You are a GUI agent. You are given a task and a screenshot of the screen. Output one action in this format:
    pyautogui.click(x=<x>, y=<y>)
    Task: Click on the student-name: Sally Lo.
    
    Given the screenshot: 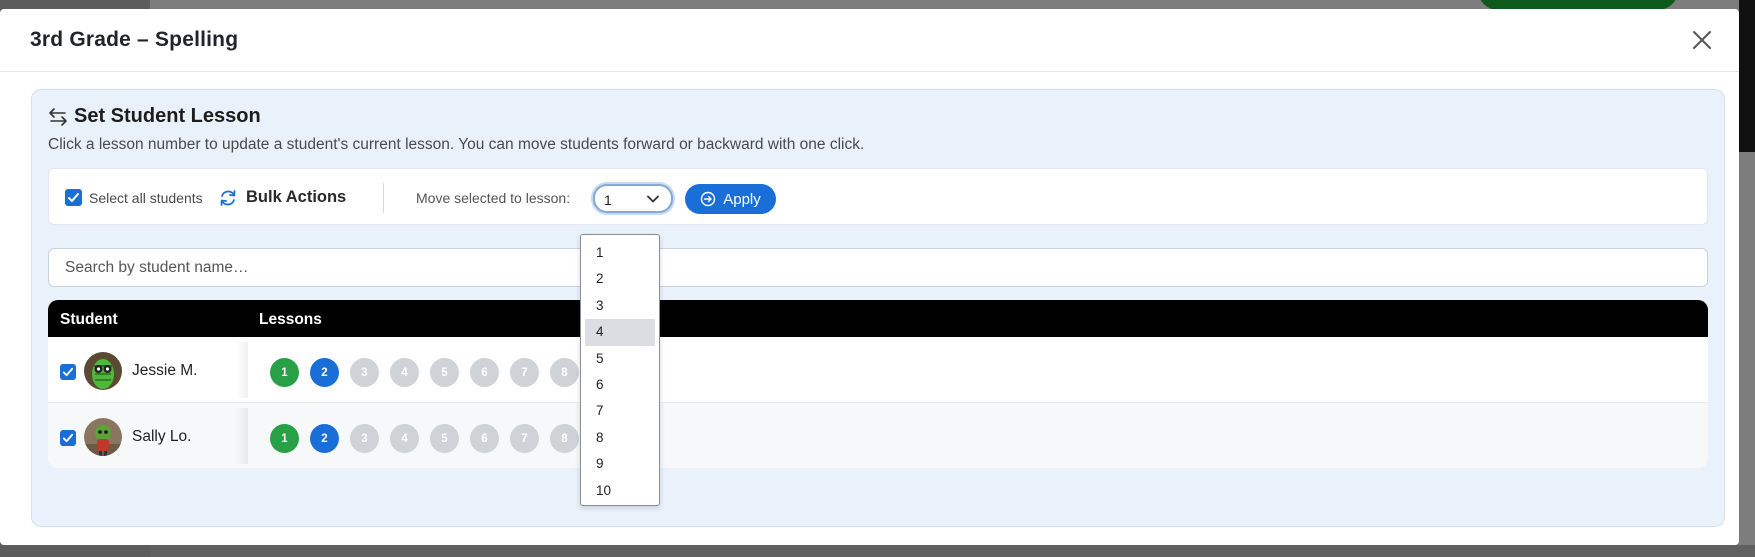 What is the action you would take?
    pyautogui.click(x=162, y=436)
    